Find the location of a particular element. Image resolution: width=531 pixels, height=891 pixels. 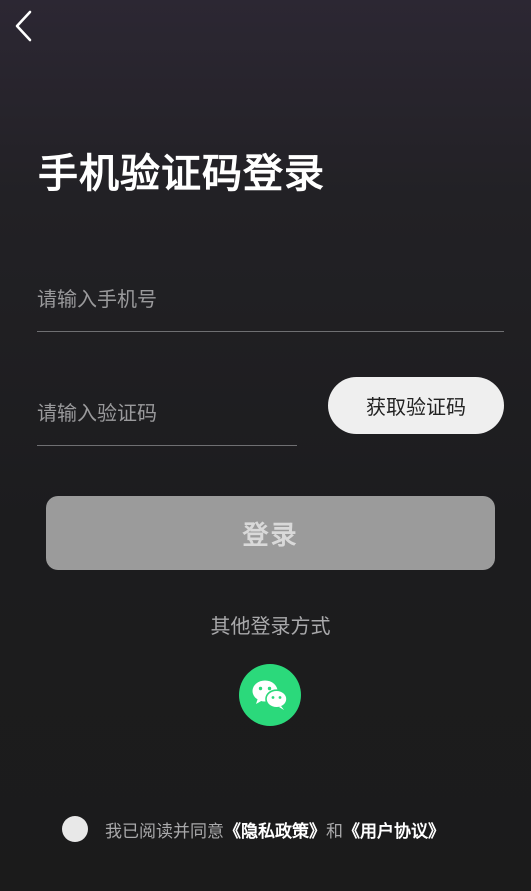

page-title: 手机验证码登录 is located at coordinates (181, 174).